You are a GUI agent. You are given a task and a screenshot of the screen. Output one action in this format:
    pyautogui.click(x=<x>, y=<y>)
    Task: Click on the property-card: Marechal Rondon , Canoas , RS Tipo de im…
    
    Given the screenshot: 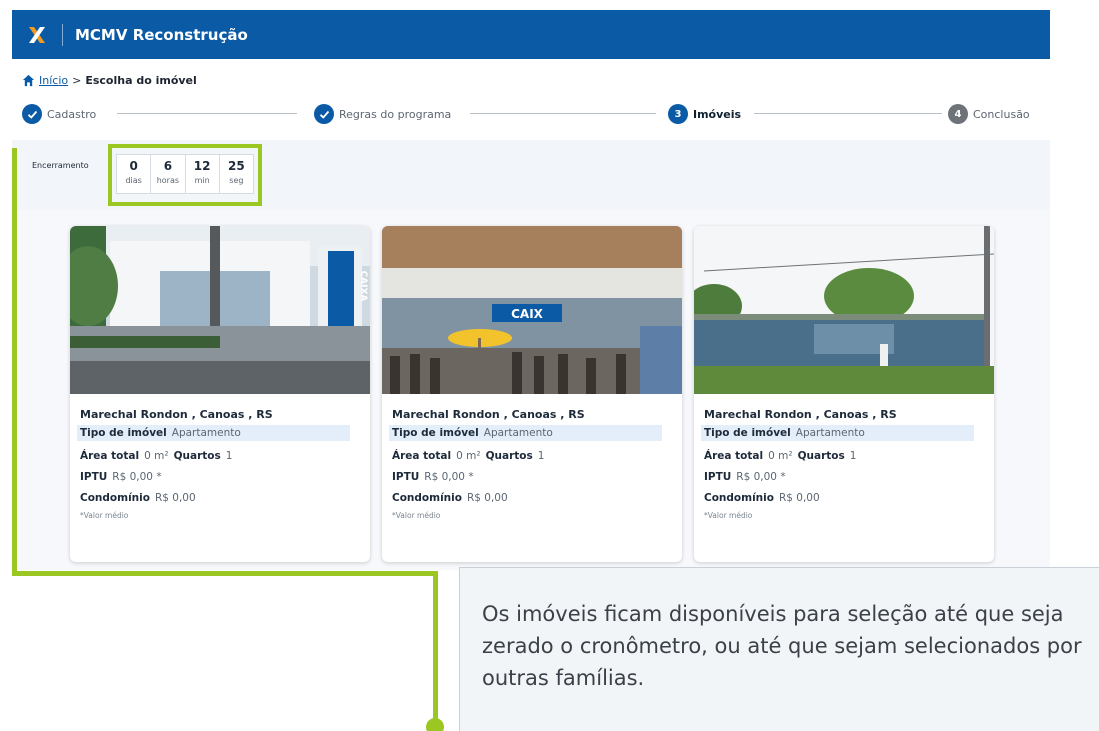 What is the action you would take?
    pyautogui.click(x=844, y=394)
    